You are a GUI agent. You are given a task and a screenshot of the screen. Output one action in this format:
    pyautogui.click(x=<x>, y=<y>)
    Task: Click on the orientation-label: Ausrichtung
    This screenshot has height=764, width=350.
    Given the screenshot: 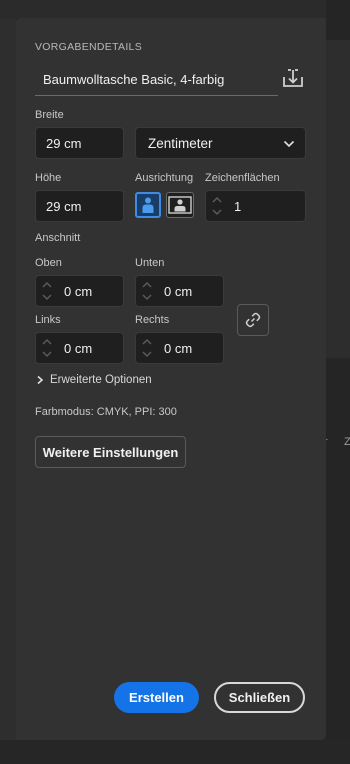 What is the action you would take?
    pyautogui.click(x=164, y=178)
    